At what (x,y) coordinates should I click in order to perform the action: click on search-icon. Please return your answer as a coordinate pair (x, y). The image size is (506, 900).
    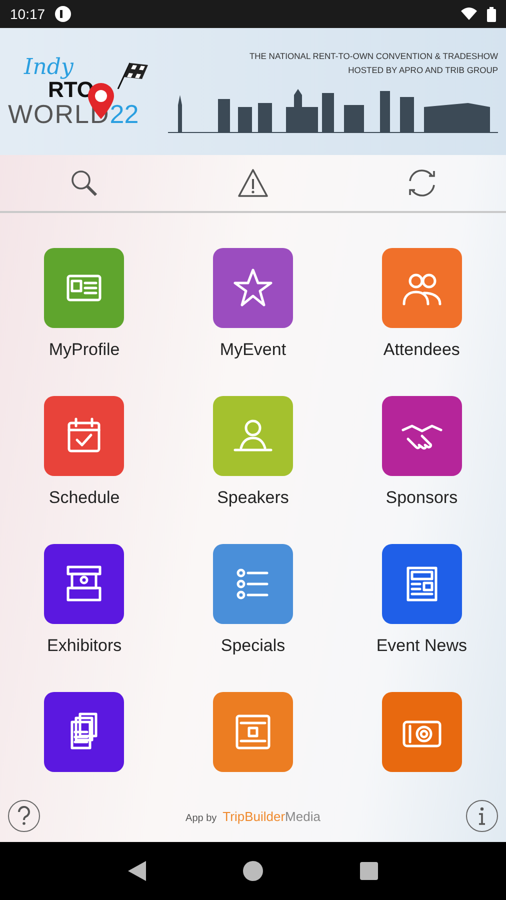
    Looking at the image, I should click on (84, 183).